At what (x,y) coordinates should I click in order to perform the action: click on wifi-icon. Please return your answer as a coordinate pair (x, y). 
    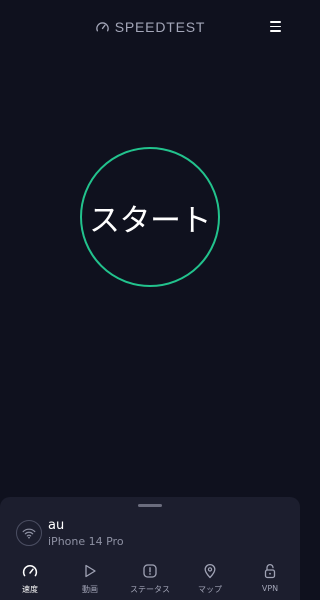
    Looking at the image, I should click on (29, 533).